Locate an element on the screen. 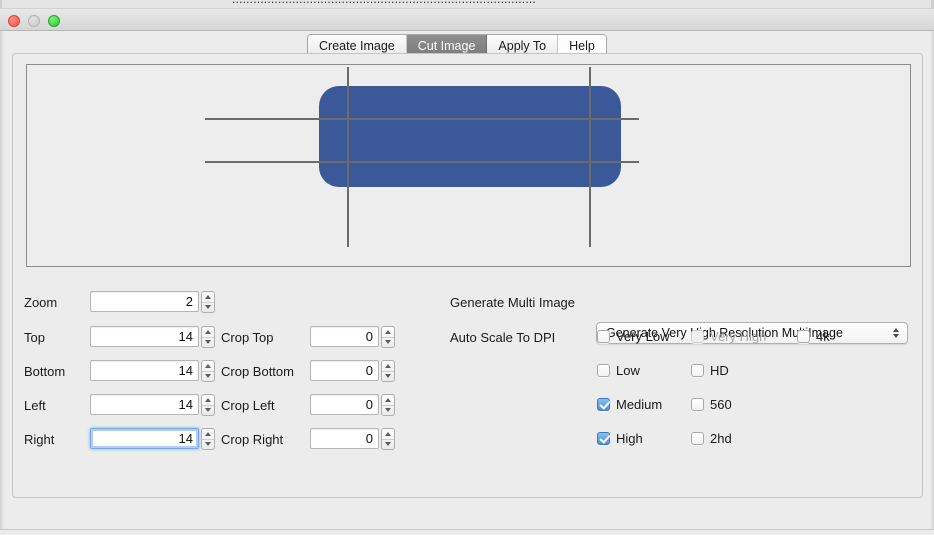 The width and height of the screenshot is (934, 535). input-crop-right: 0 is located at coordinates (344, 438).